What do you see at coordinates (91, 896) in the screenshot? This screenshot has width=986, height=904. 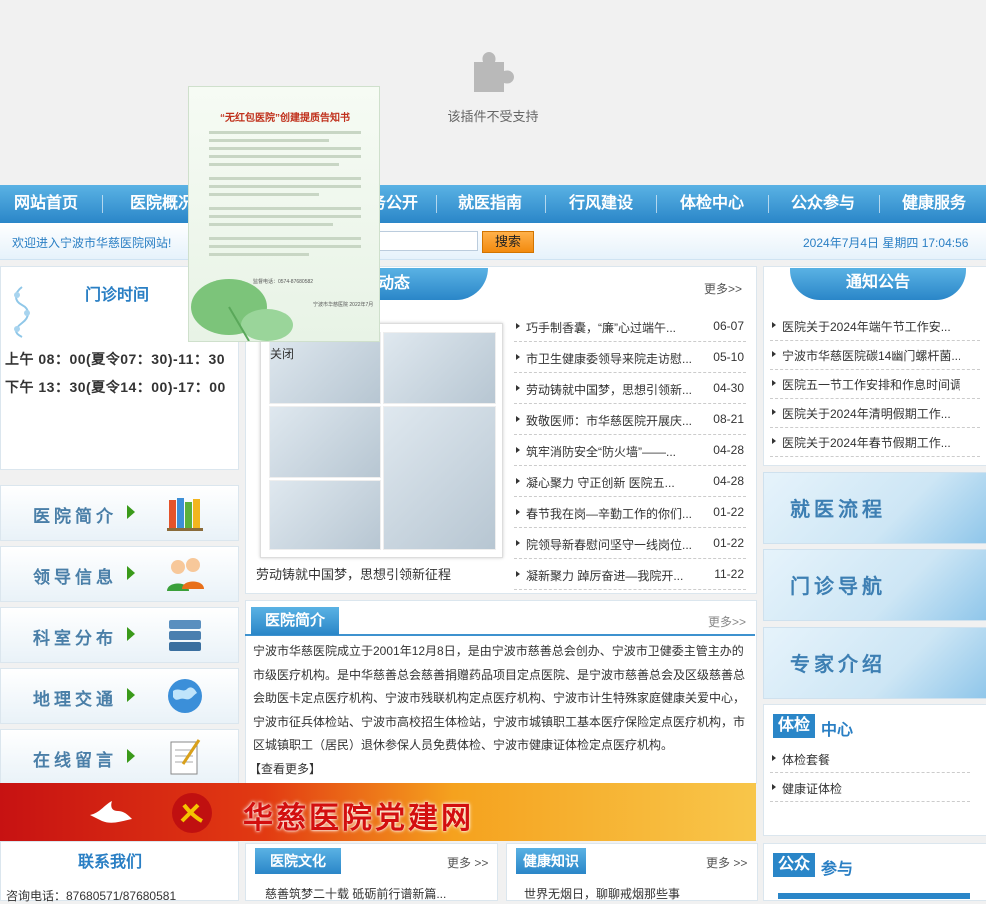 I see `contact-phone: 咨询电话：87680571/87680581` at bounding box center [91, 896].